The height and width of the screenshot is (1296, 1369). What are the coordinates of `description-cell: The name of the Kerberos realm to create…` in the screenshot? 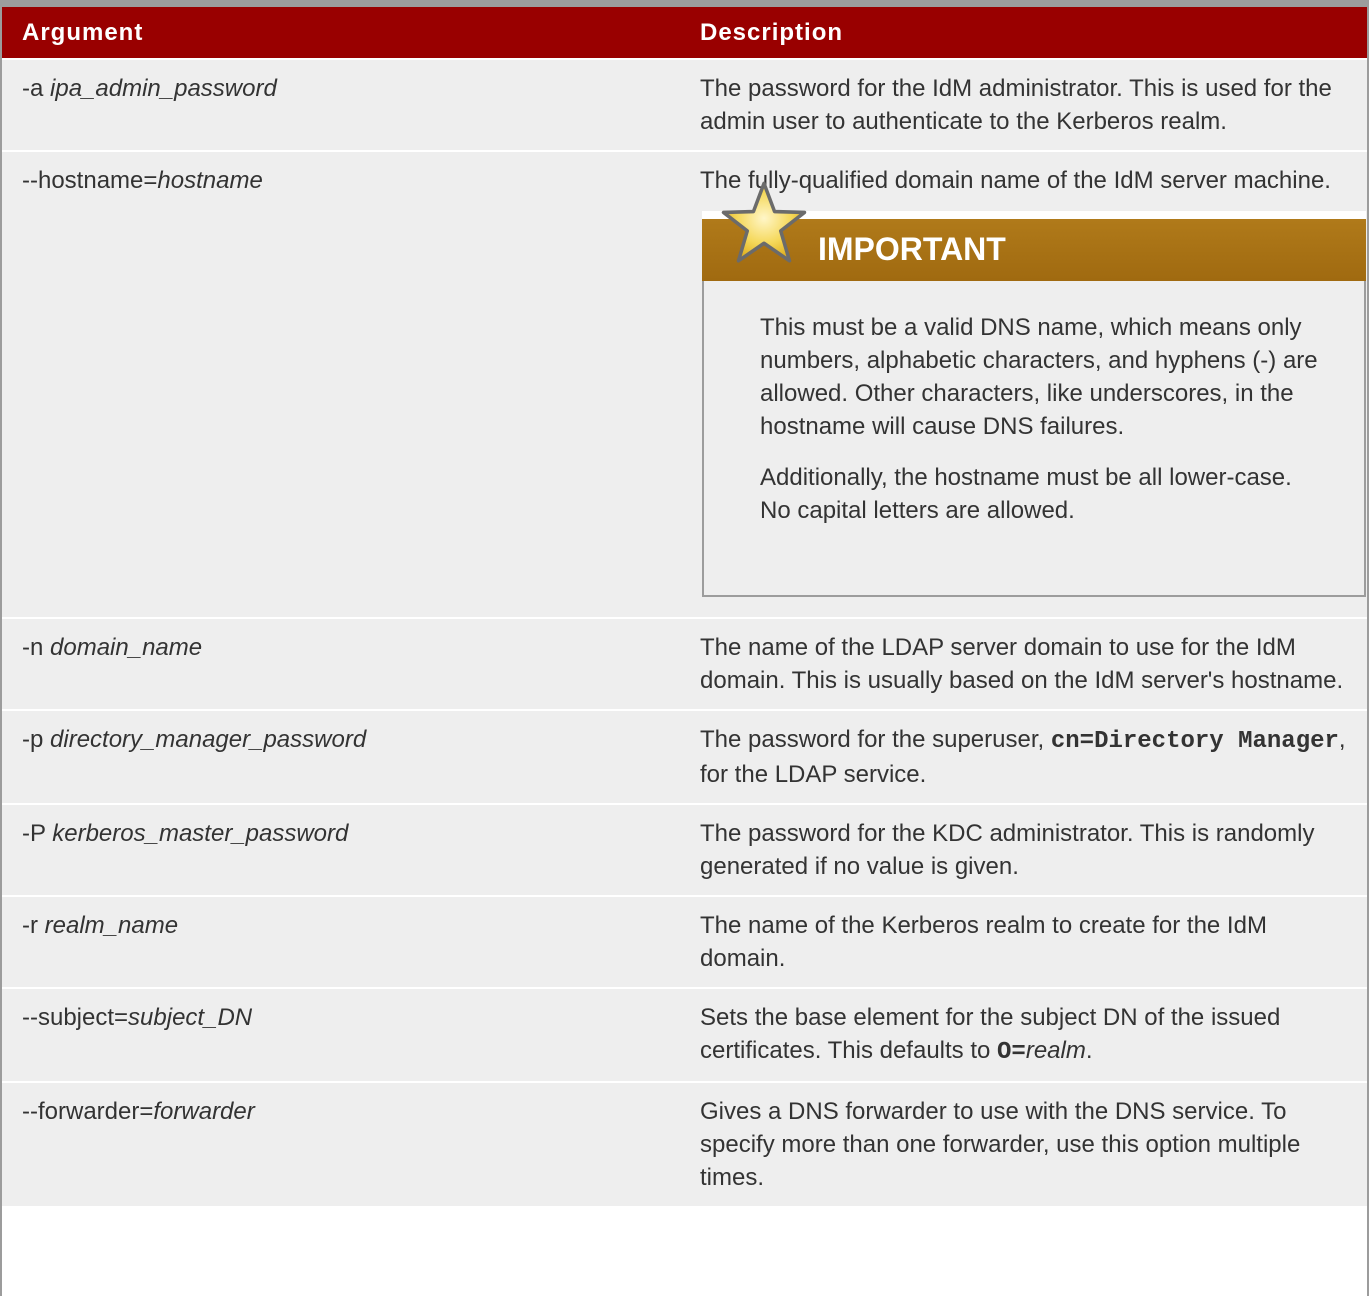 It's located at (1024, 941).